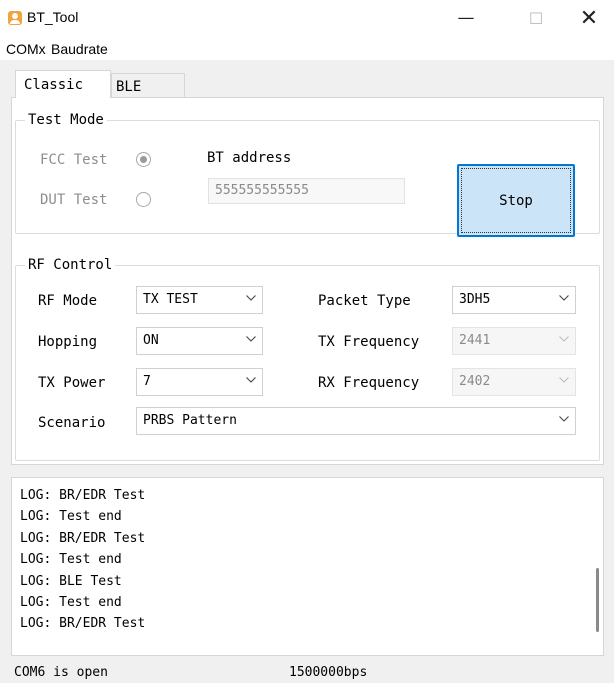 Image resolution: width=614 pixels, height=683 pixels. Describe the element at coordinates (66, 120) in the screenshot. I see `test-mode-title: Test Mode` at that location.